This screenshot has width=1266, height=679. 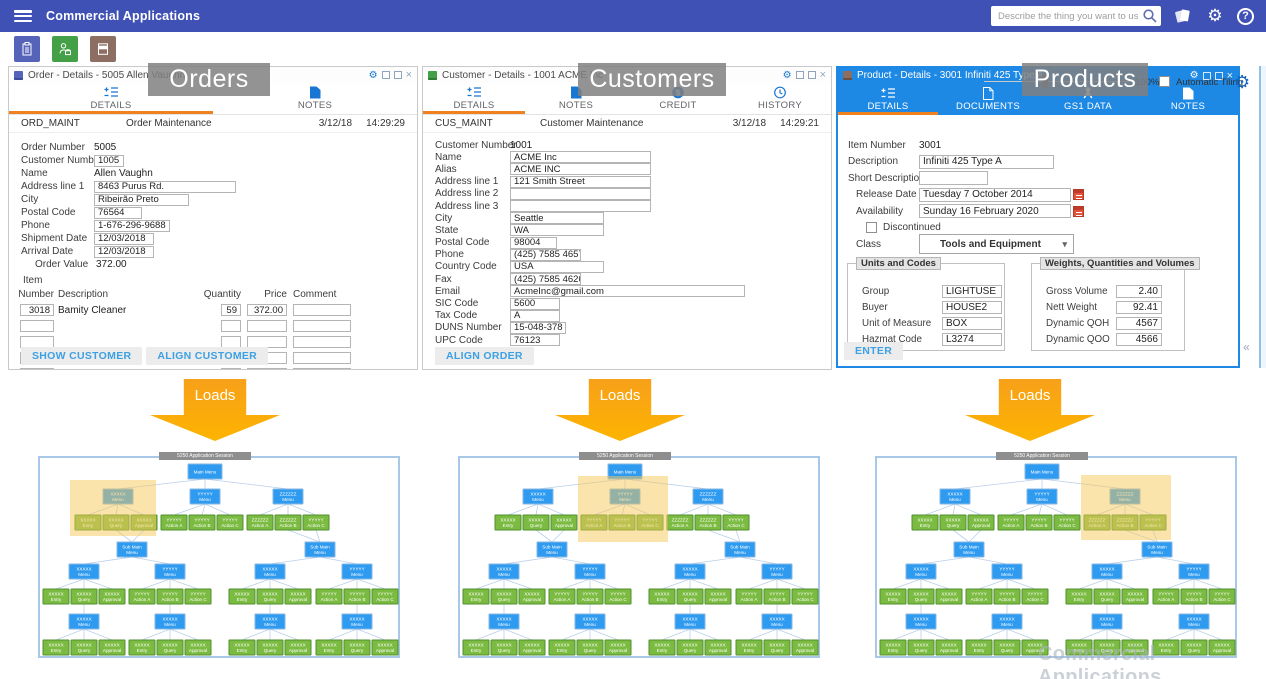 What do you see at coordinates (953, 178) in the screenshot?
I see `short-description-field` at bounding box center [953, 178].